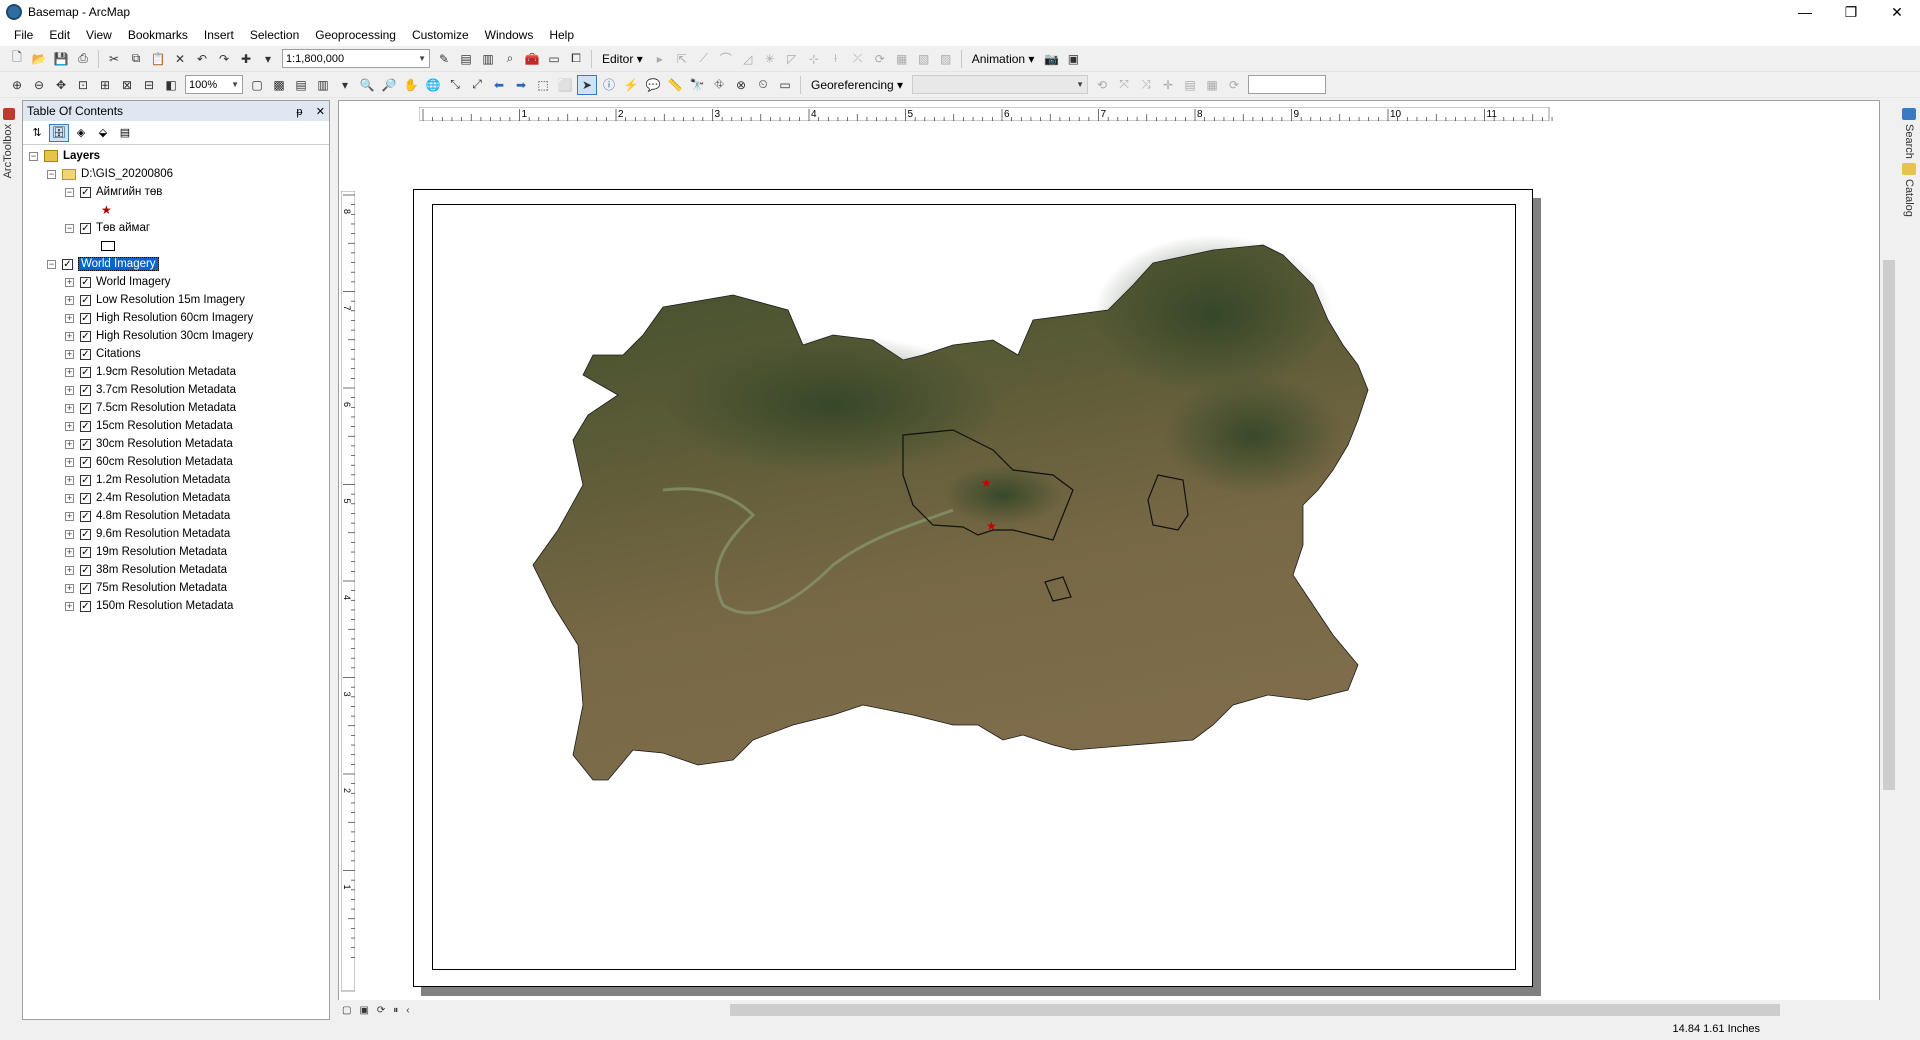  What do you see at coordinates (1102, 85) in the screenshot?
I see `rotate-georef-icon: ⟲` at bounding box center [1102, 85].